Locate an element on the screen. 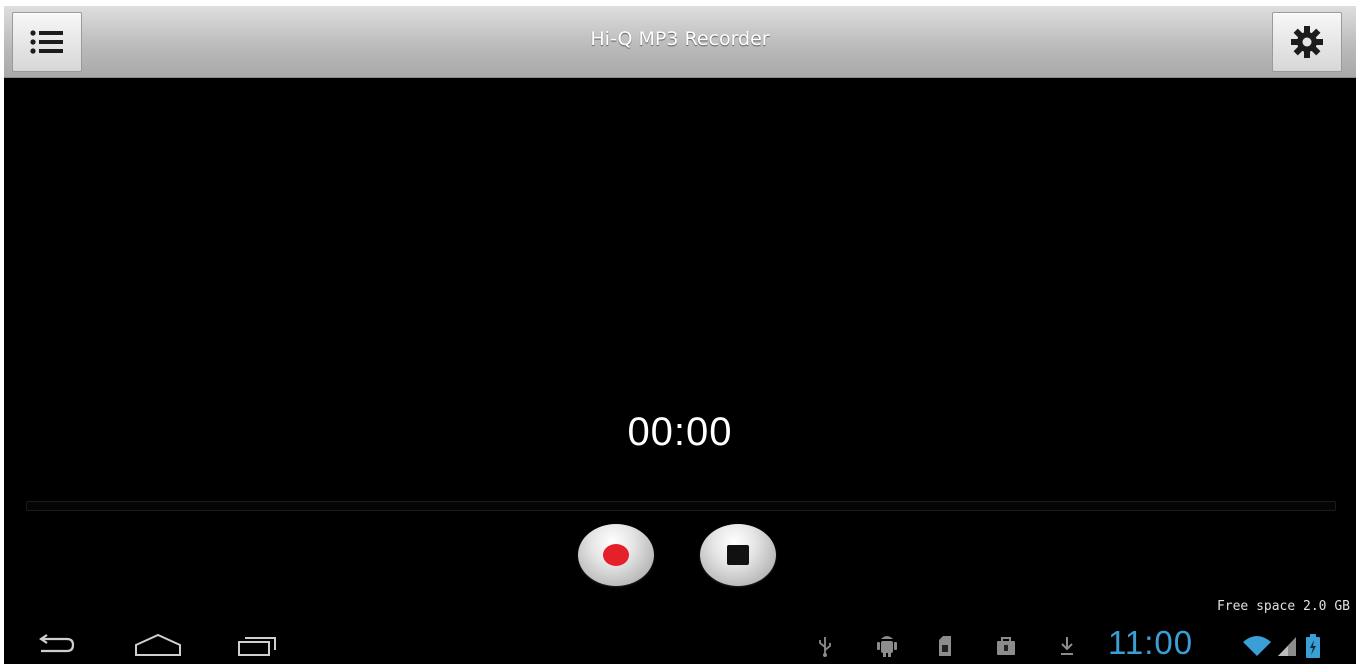  app-title: Hi-Q MP3 Recorder is located at coordinates (680, 39).